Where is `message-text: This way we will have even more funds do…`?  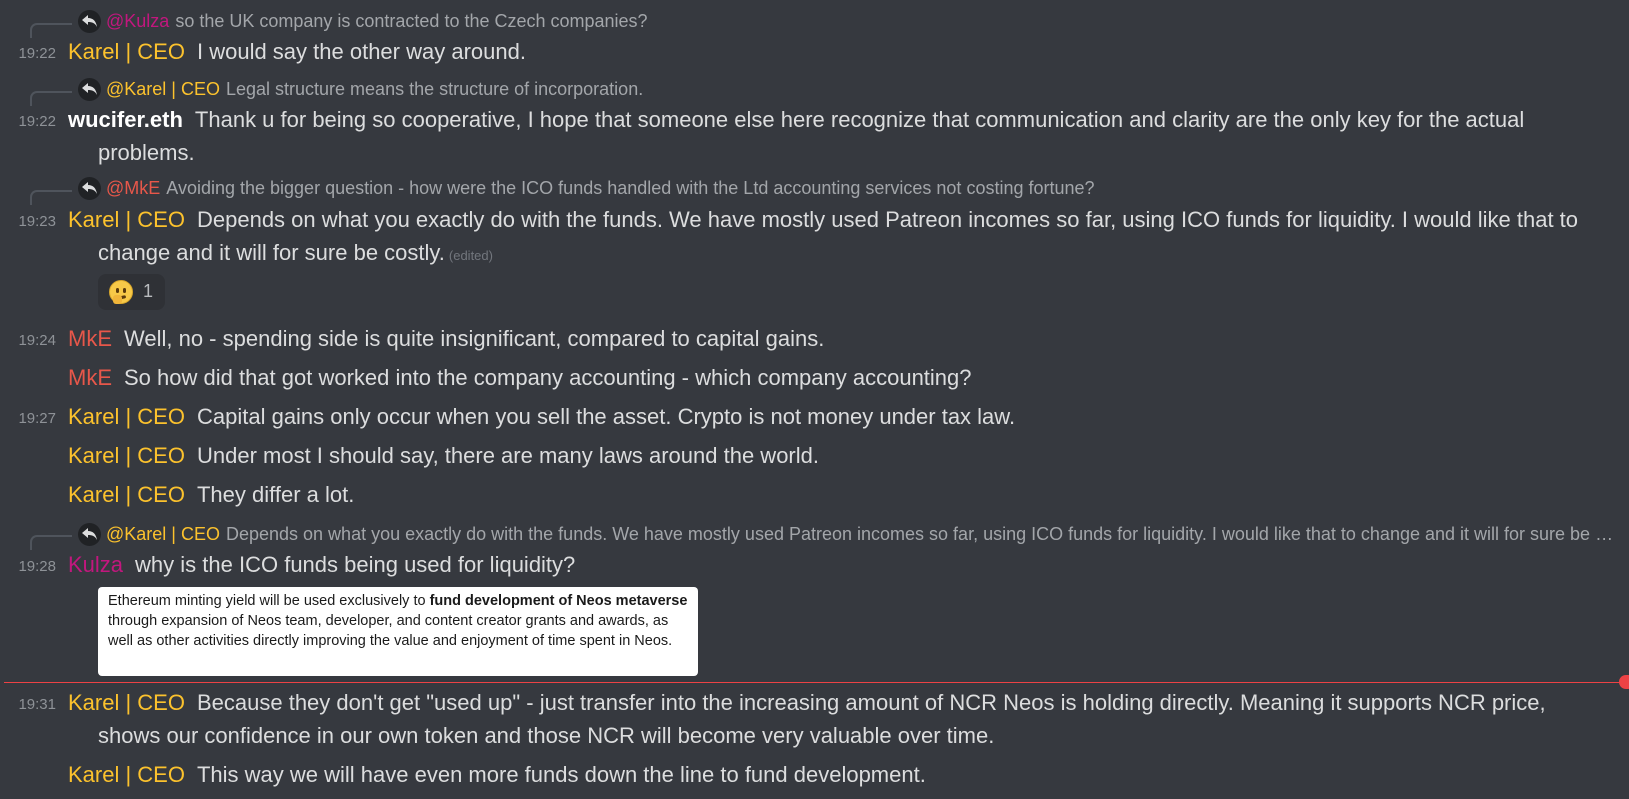 message-text: This way we will have even more funds do… is located at coordinates (561, 774).